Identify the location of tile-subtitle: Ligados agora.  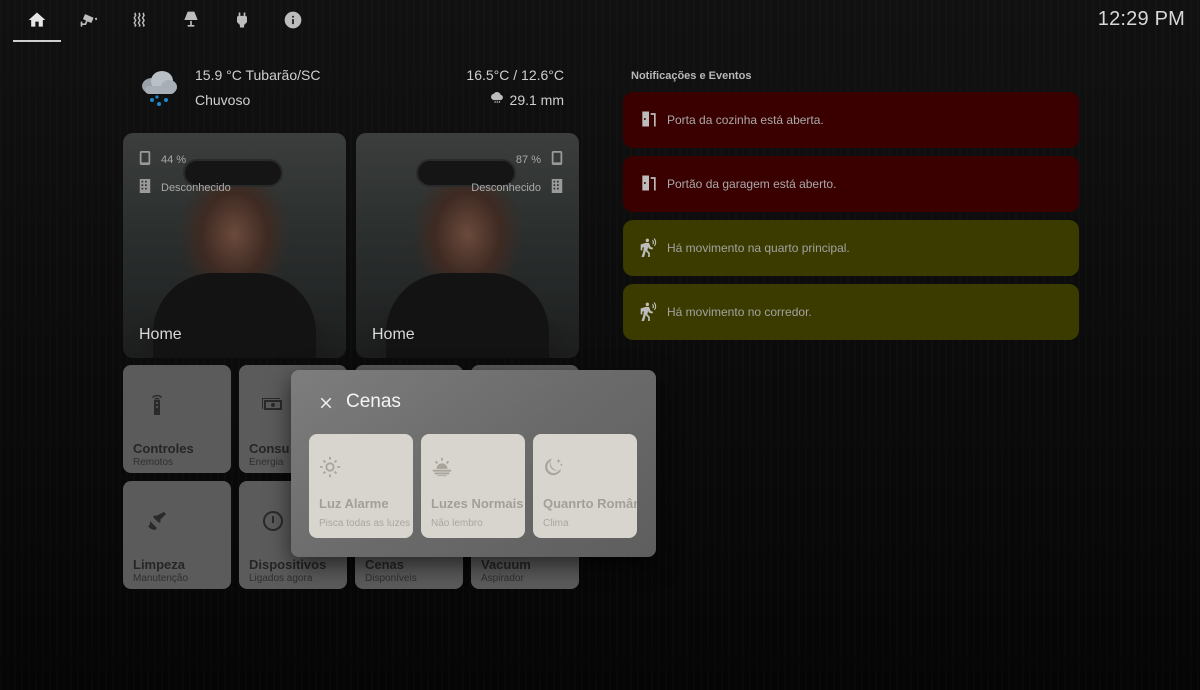
(281, 578).